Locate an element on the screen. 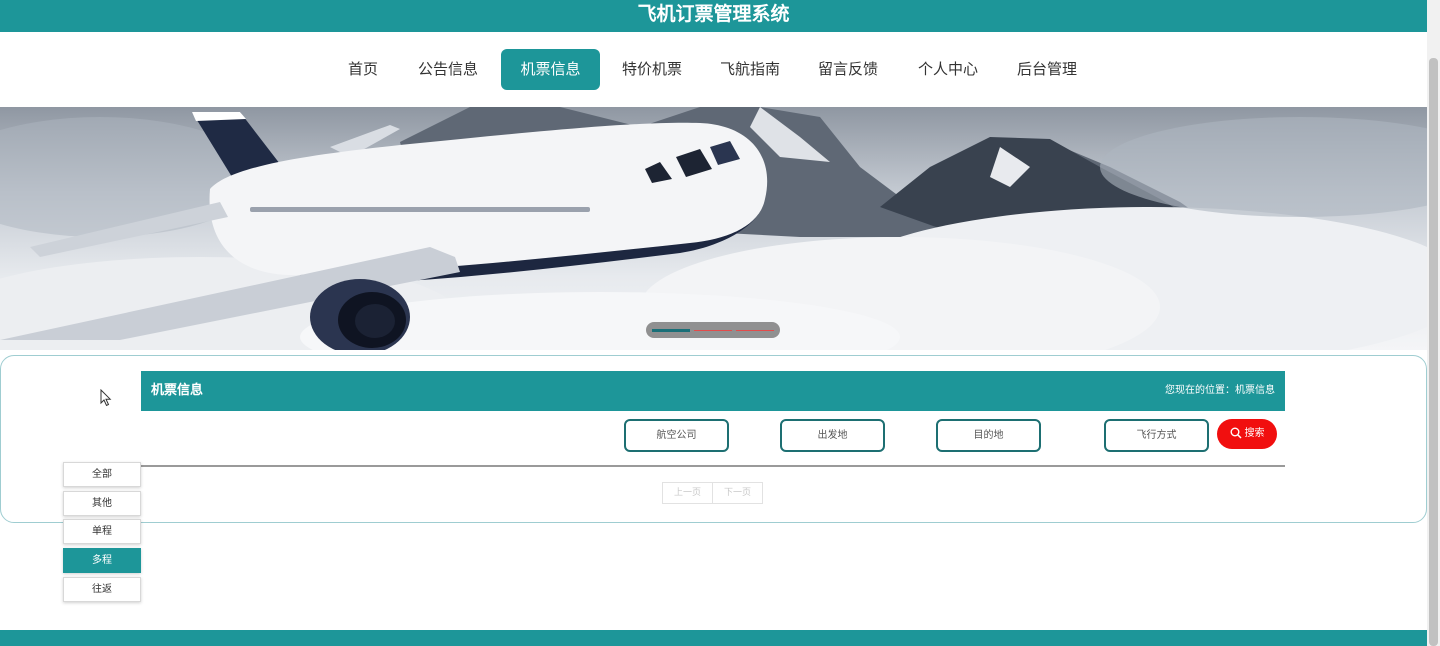  section-title: 机票信息 is located at coordinates (177, 390).